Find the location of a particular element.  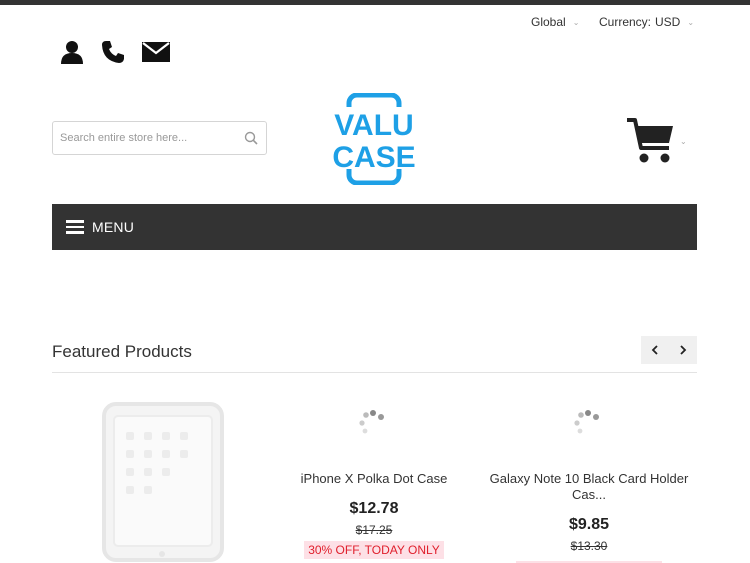

logo-line2: CASE is located at coordinates (374, 157).